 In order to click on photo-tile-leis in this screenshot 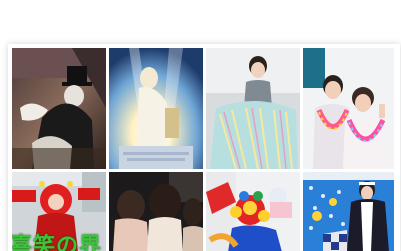, I will do `click(348, 108)`.